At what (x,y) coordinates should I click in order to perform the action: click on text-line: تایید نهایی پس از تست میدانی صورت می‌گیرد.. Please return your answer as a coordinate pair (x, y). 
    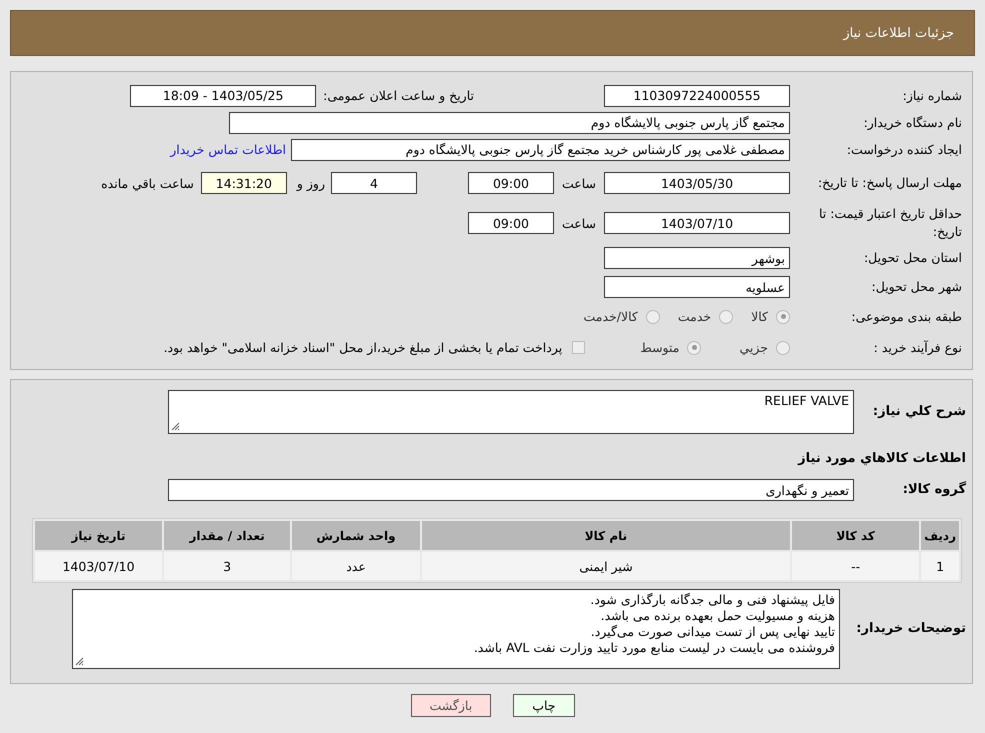
    Looking at the image, I should click on (712, 632).